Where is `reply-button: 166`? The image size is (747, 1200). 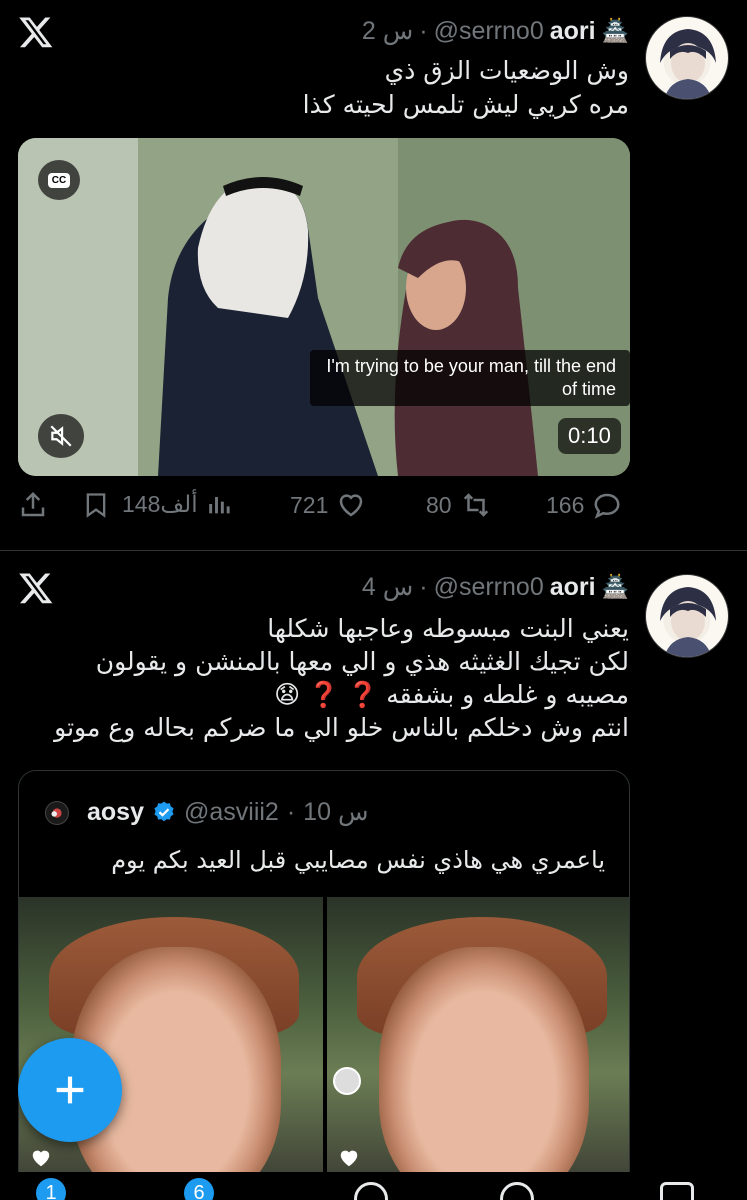 reply-button: 166 is located at coordinates (584, 505).